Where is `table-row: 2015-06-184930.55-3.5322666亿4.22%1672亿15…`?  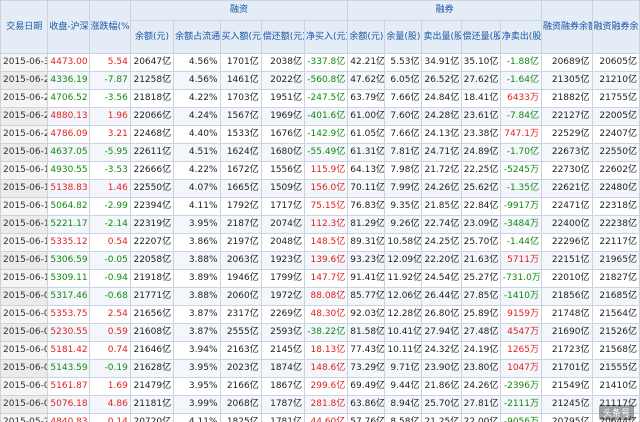
table-row: 2015-06-184930.55-3.5322666亿4.22%1672亿15… is located at coordinates (320, 170).